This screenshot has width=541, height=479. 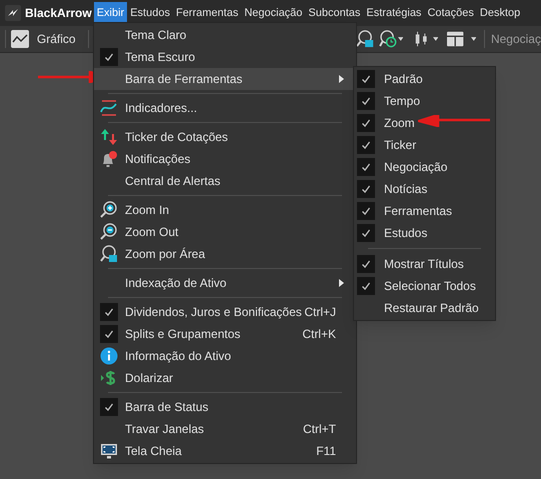 I want to click on menu-item: Tema Claro, so click(x=225, y=35).